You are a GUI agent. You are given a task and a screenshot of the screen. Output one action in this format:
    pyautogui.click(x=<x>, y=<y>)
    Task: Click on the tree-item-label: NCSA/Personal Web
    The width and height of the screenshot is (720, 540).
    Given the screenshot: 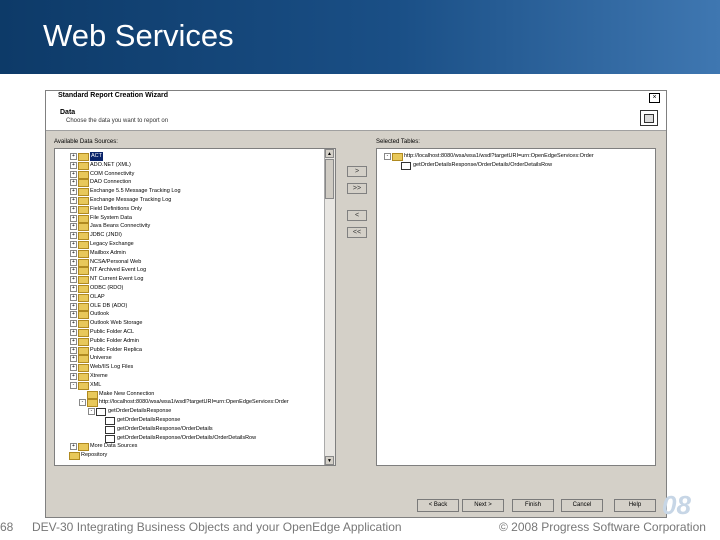 What is the action you would take?
    pyautogui.click(x=116, y=261)
    